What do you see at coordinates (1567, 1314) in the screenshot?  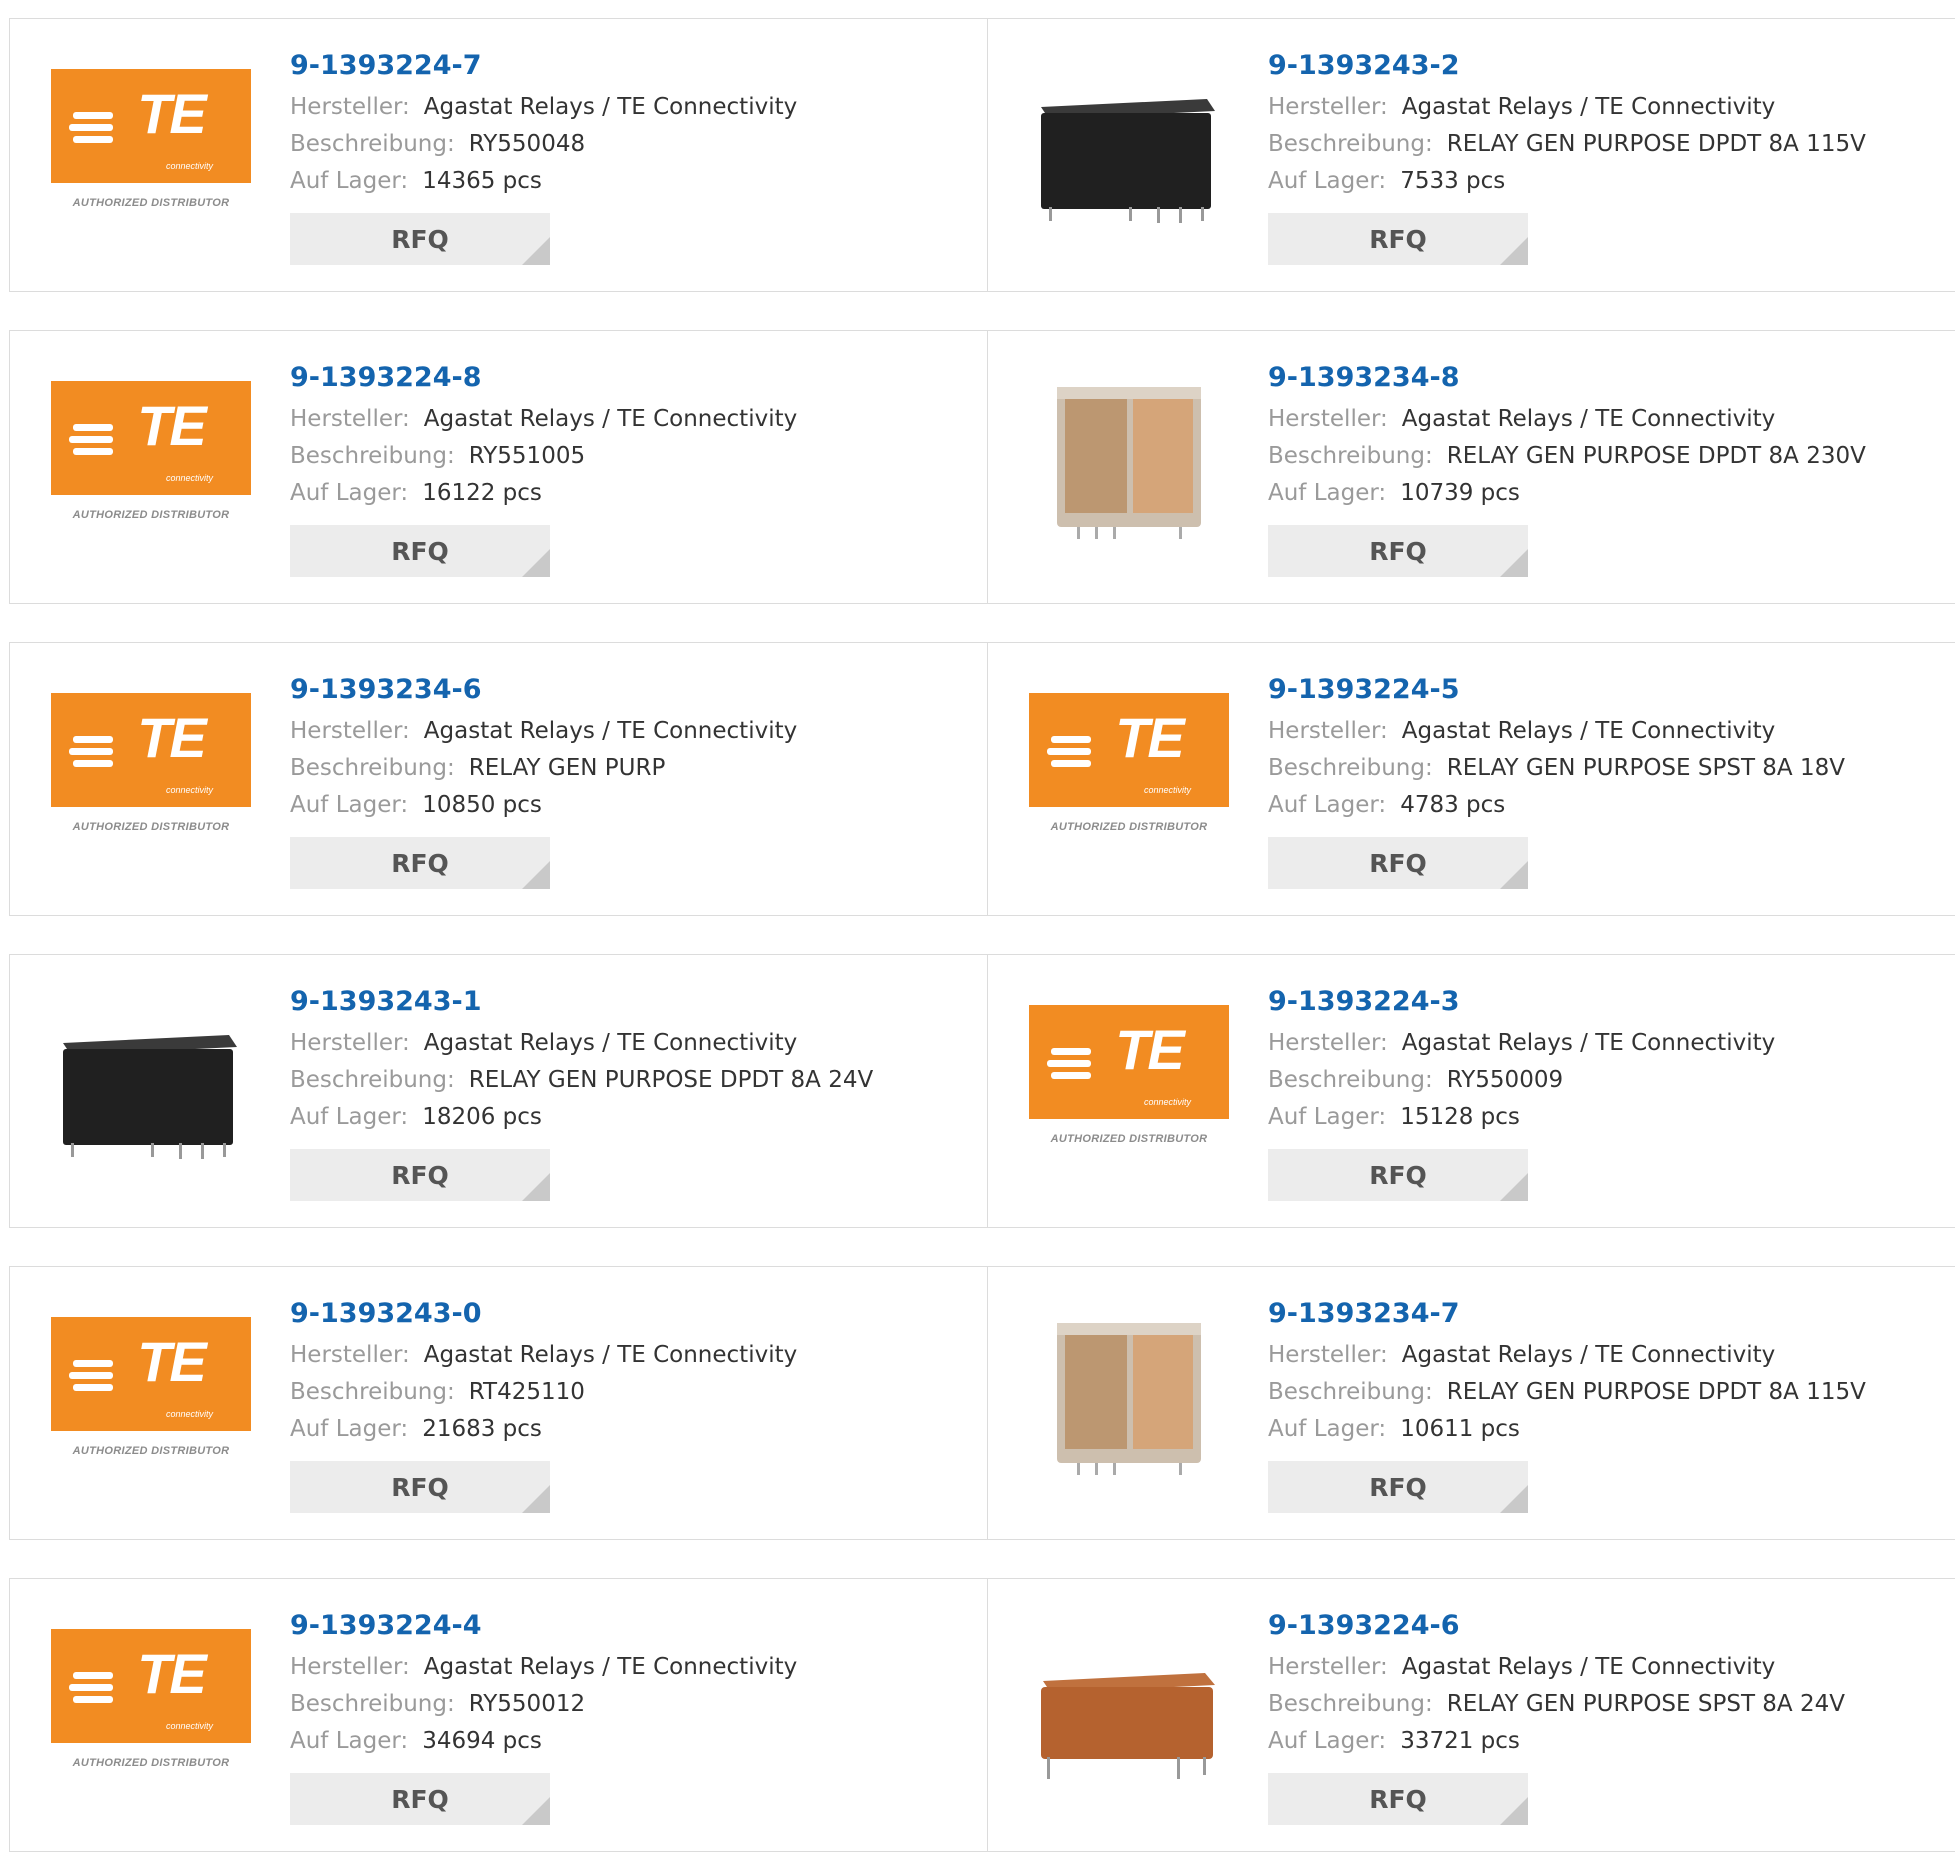 I see `part-number-link: 9-1393234-7` at bounding box center [1567, 1314].